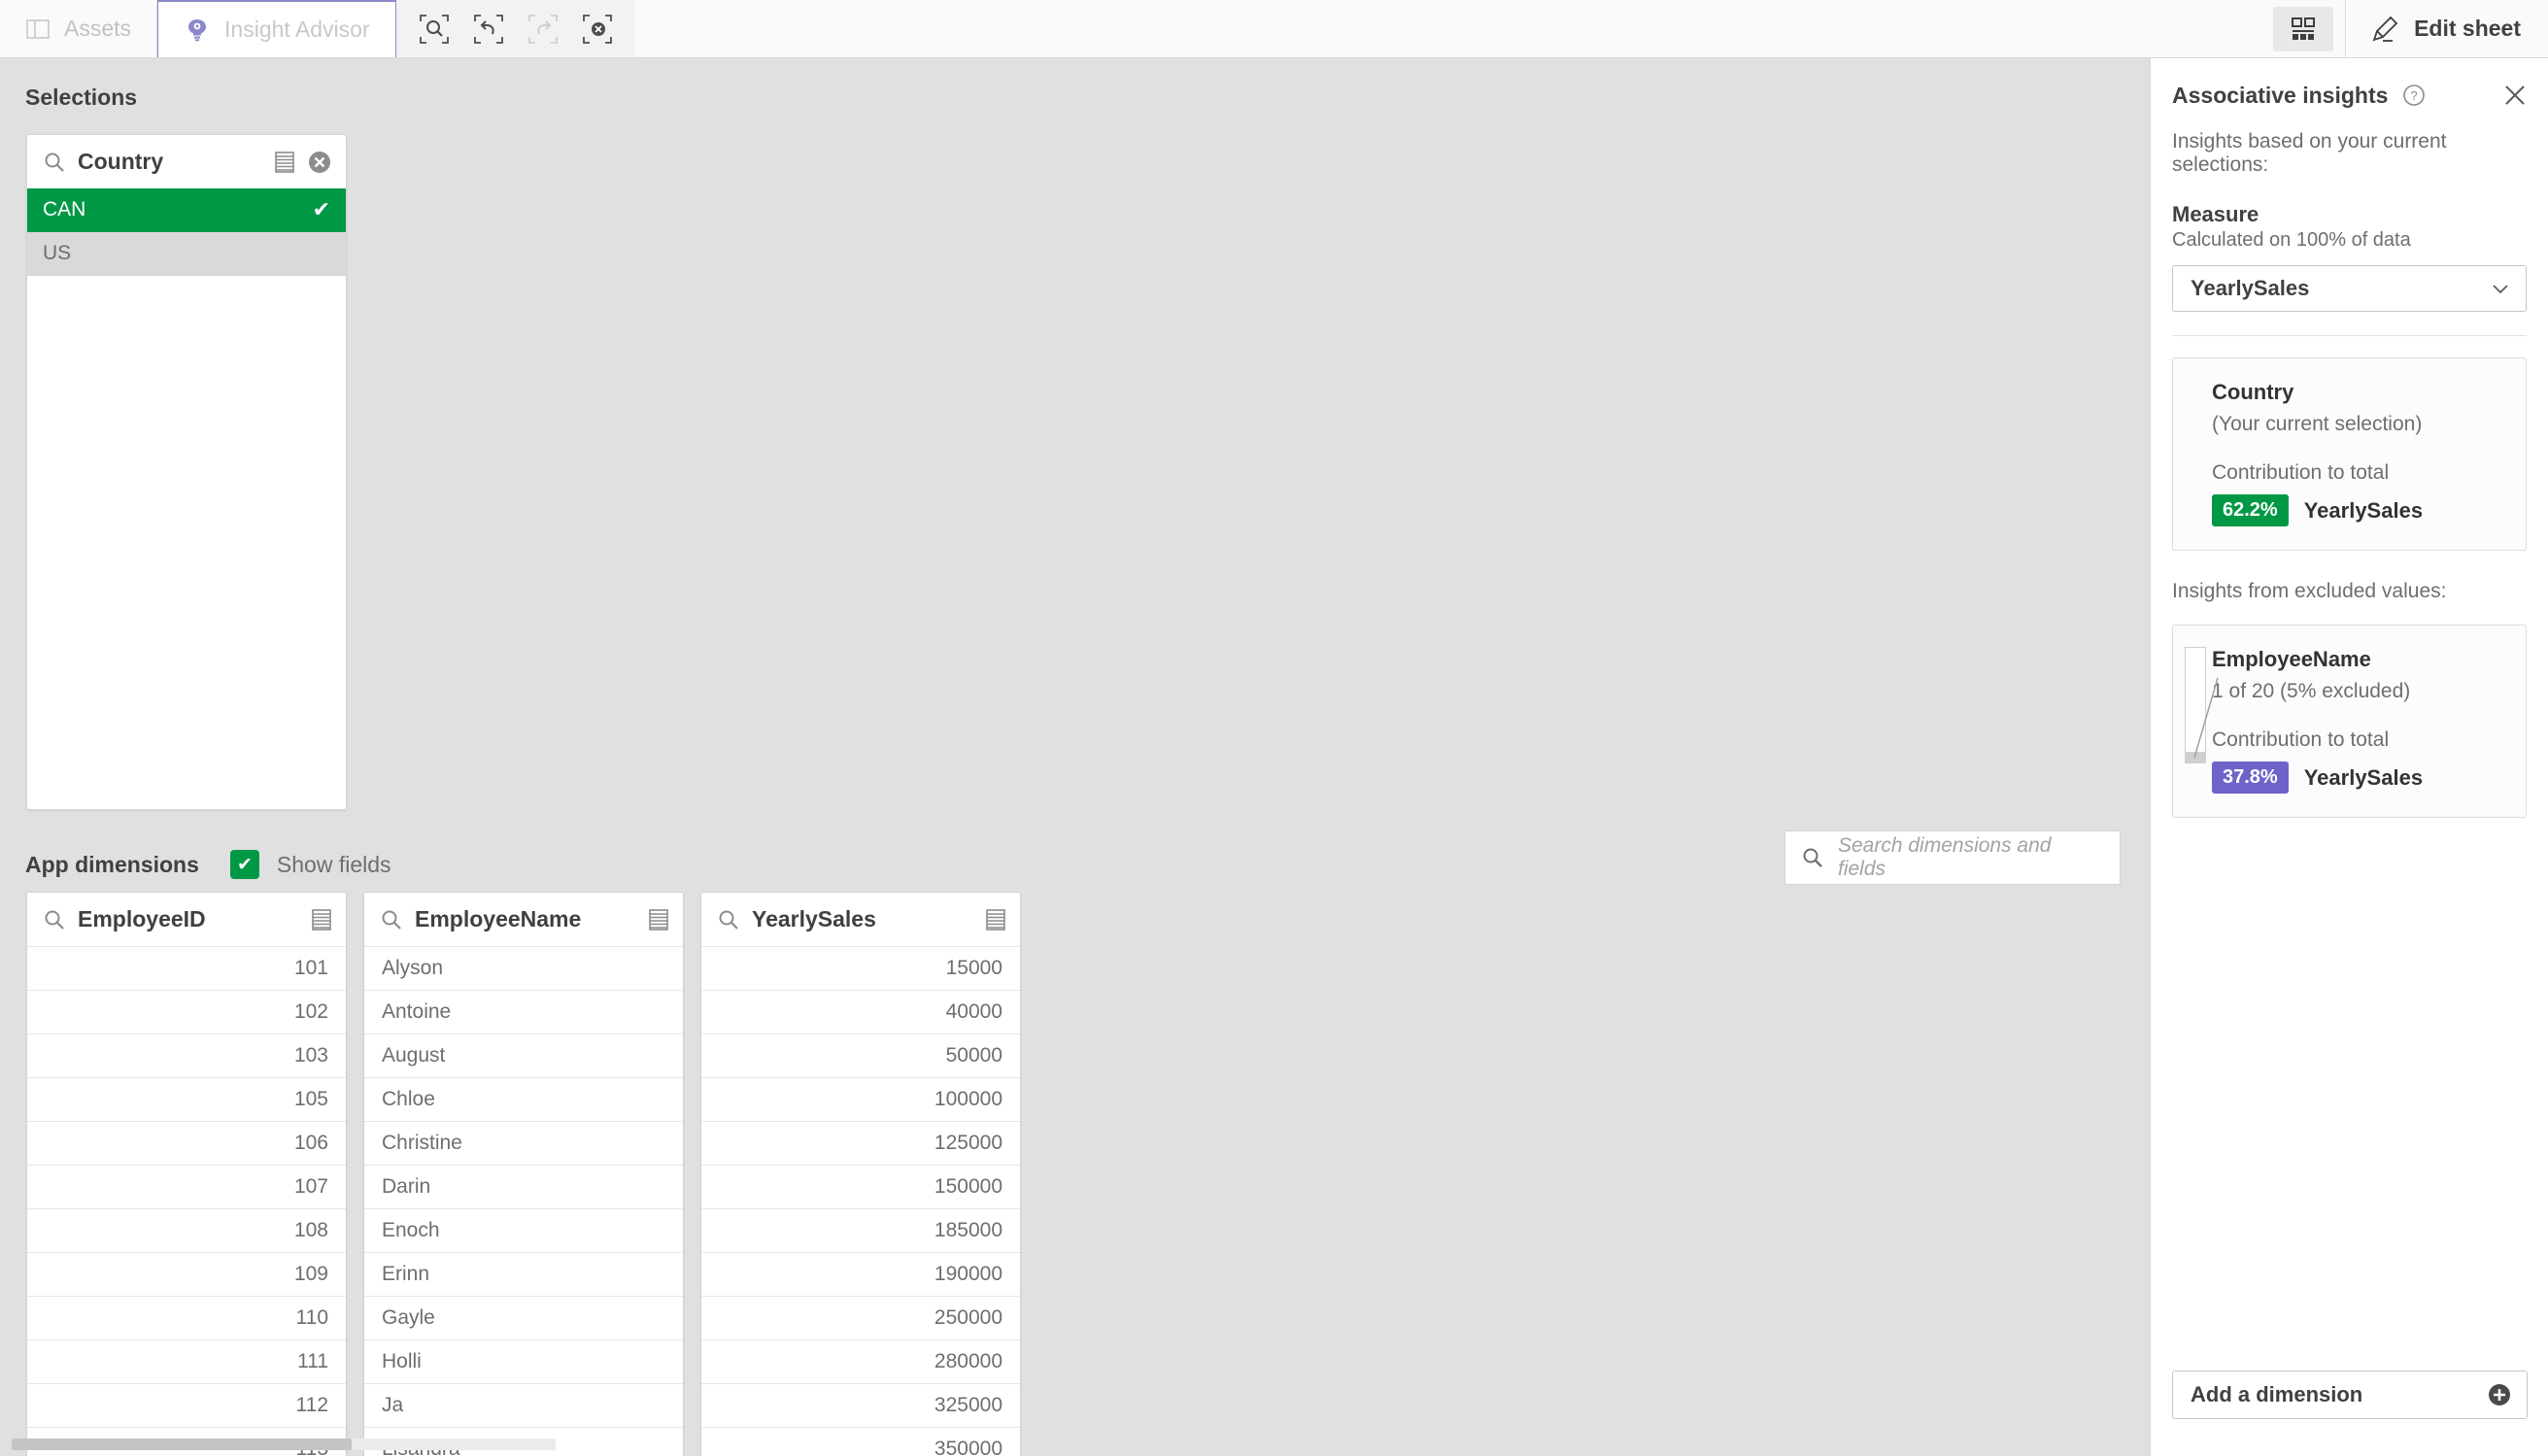 The width and height of the screenshot is (2548, 1456). What do you see at coordinates (2312, 691) in the screenshot?
I see `card-note: 1 of 20 (5% excluded)` at bounding box center [2312, 691].